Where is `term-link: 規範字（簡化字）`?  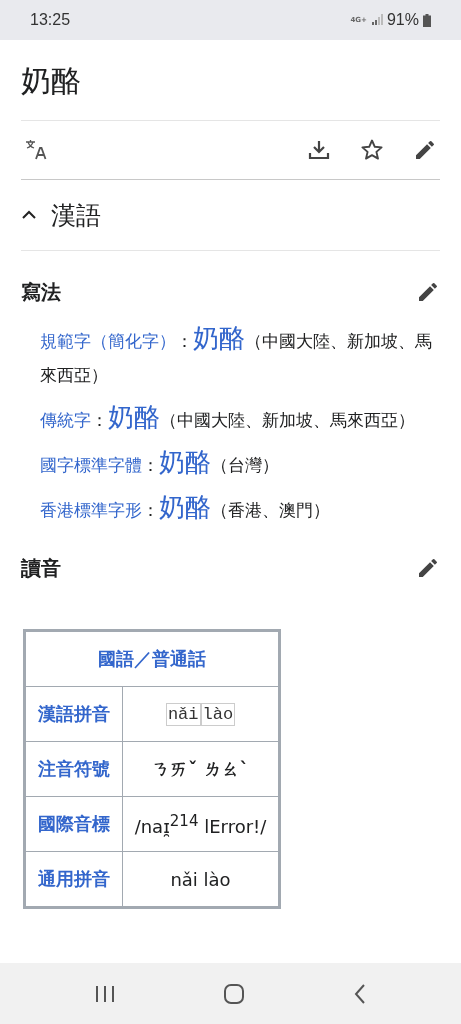
term-link: 規範字（簡化字） is located at coordinates (108, 341).